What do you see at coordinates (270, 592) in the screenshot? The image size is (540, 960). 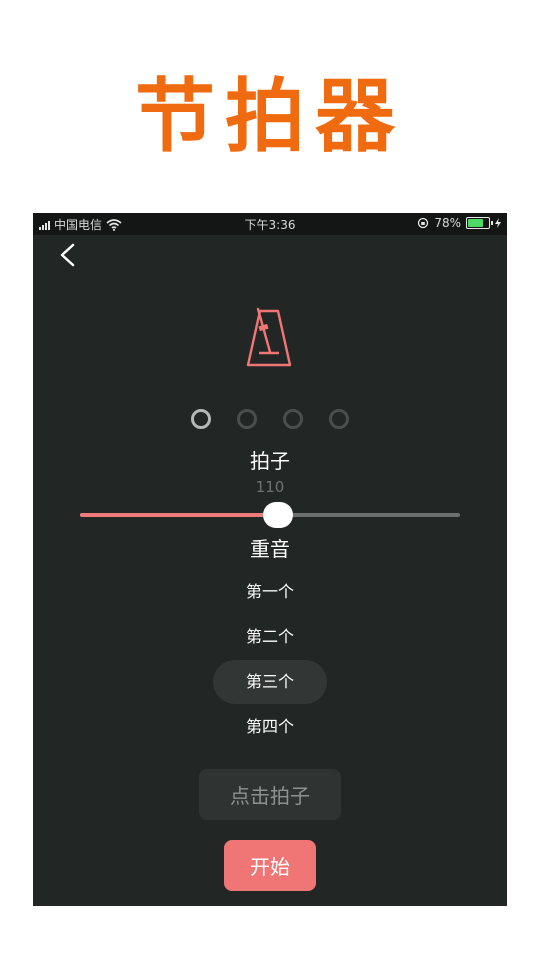 I see `accent-option-first: 第一个` at bounding box center [270, 592].